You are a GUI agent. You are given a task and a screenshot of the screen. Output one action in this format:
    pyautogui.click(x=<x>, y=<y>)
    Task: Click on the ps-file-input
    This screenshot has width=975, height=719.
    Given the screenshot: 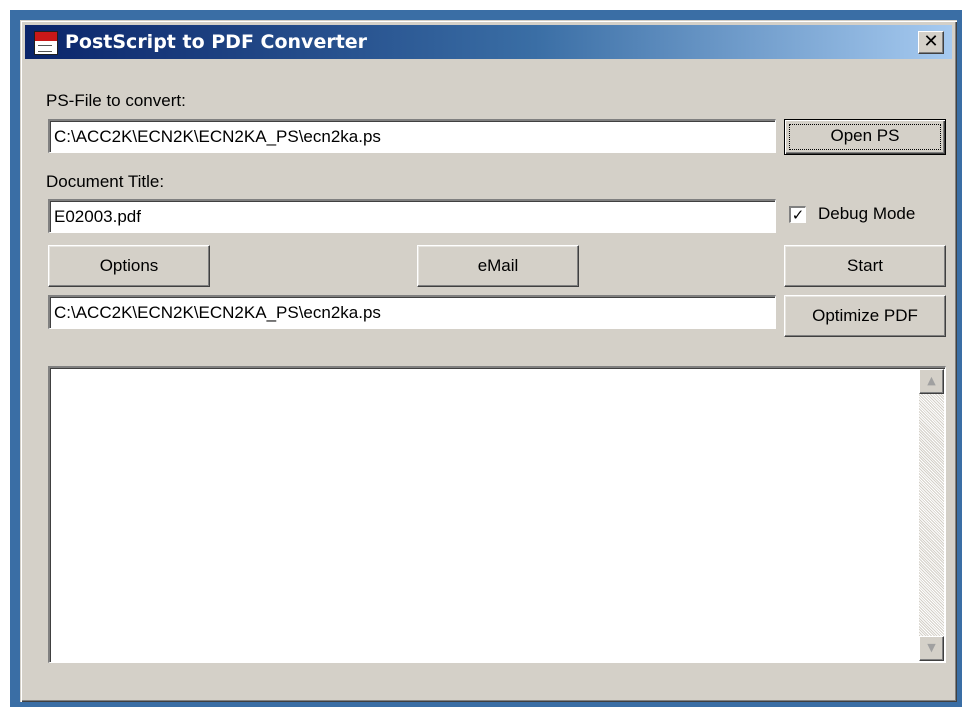 What is the action you would take?
    pyautogui.click(x=412, y=136)
    